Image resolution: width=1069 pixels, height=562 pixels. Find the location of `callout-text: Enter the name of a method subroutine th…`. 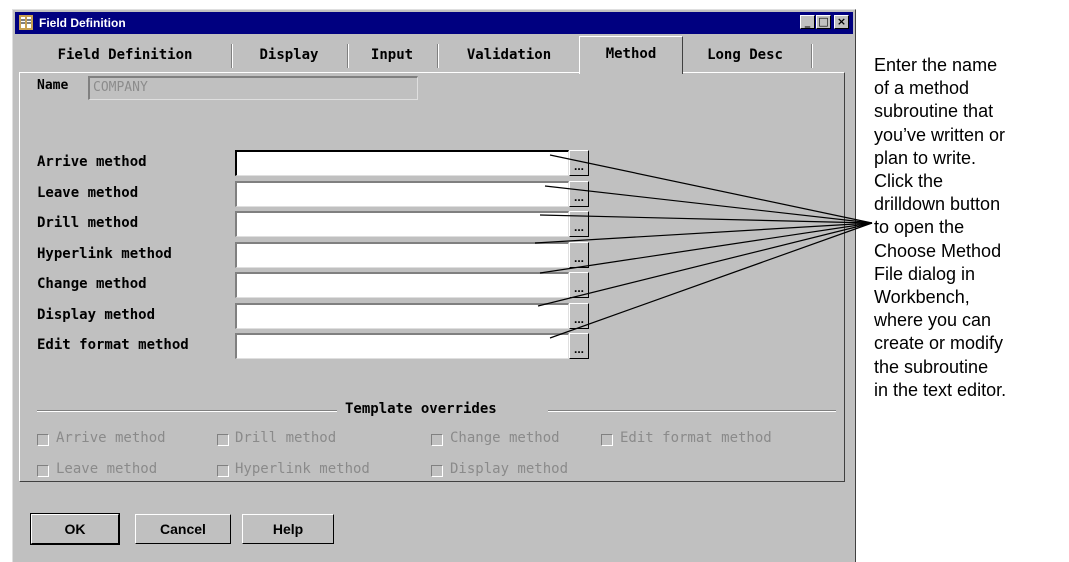

callout-text: Enter the name of a method subroutine th… is located at coordinates (970, 228).